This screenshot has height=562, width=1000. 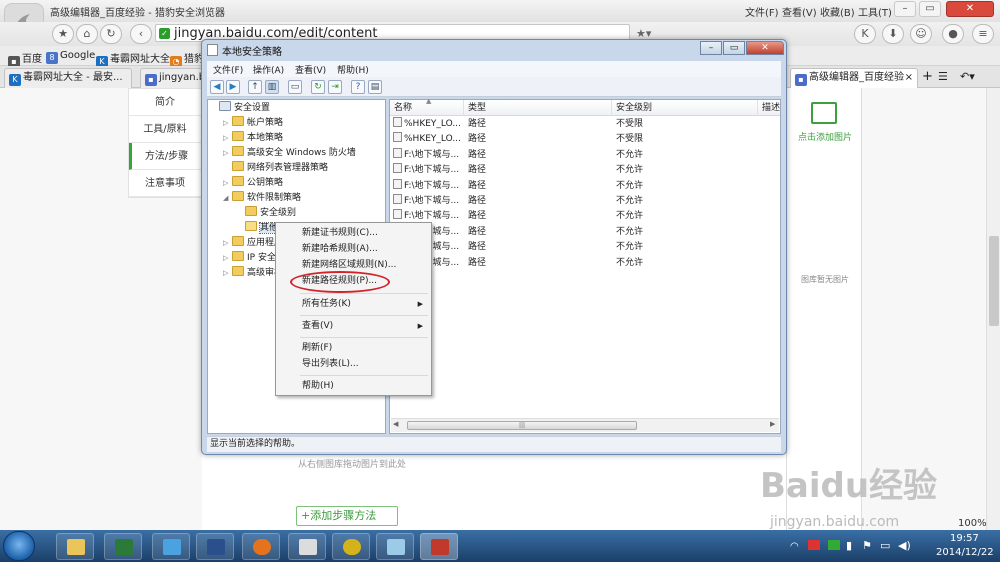 What do you see at coordinates (794, 546) in the screenshot?
I see `network-icon: ◠` at bounding box center [794, 546].